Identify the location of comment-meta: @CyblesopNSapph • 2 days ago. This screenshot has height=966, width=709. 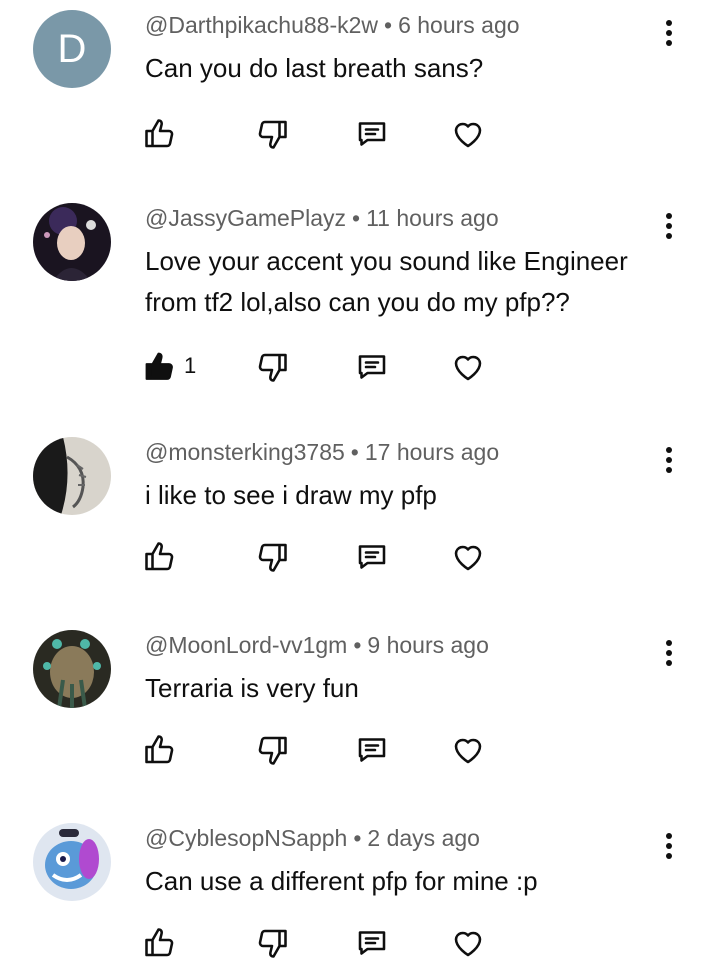
(312, 838).